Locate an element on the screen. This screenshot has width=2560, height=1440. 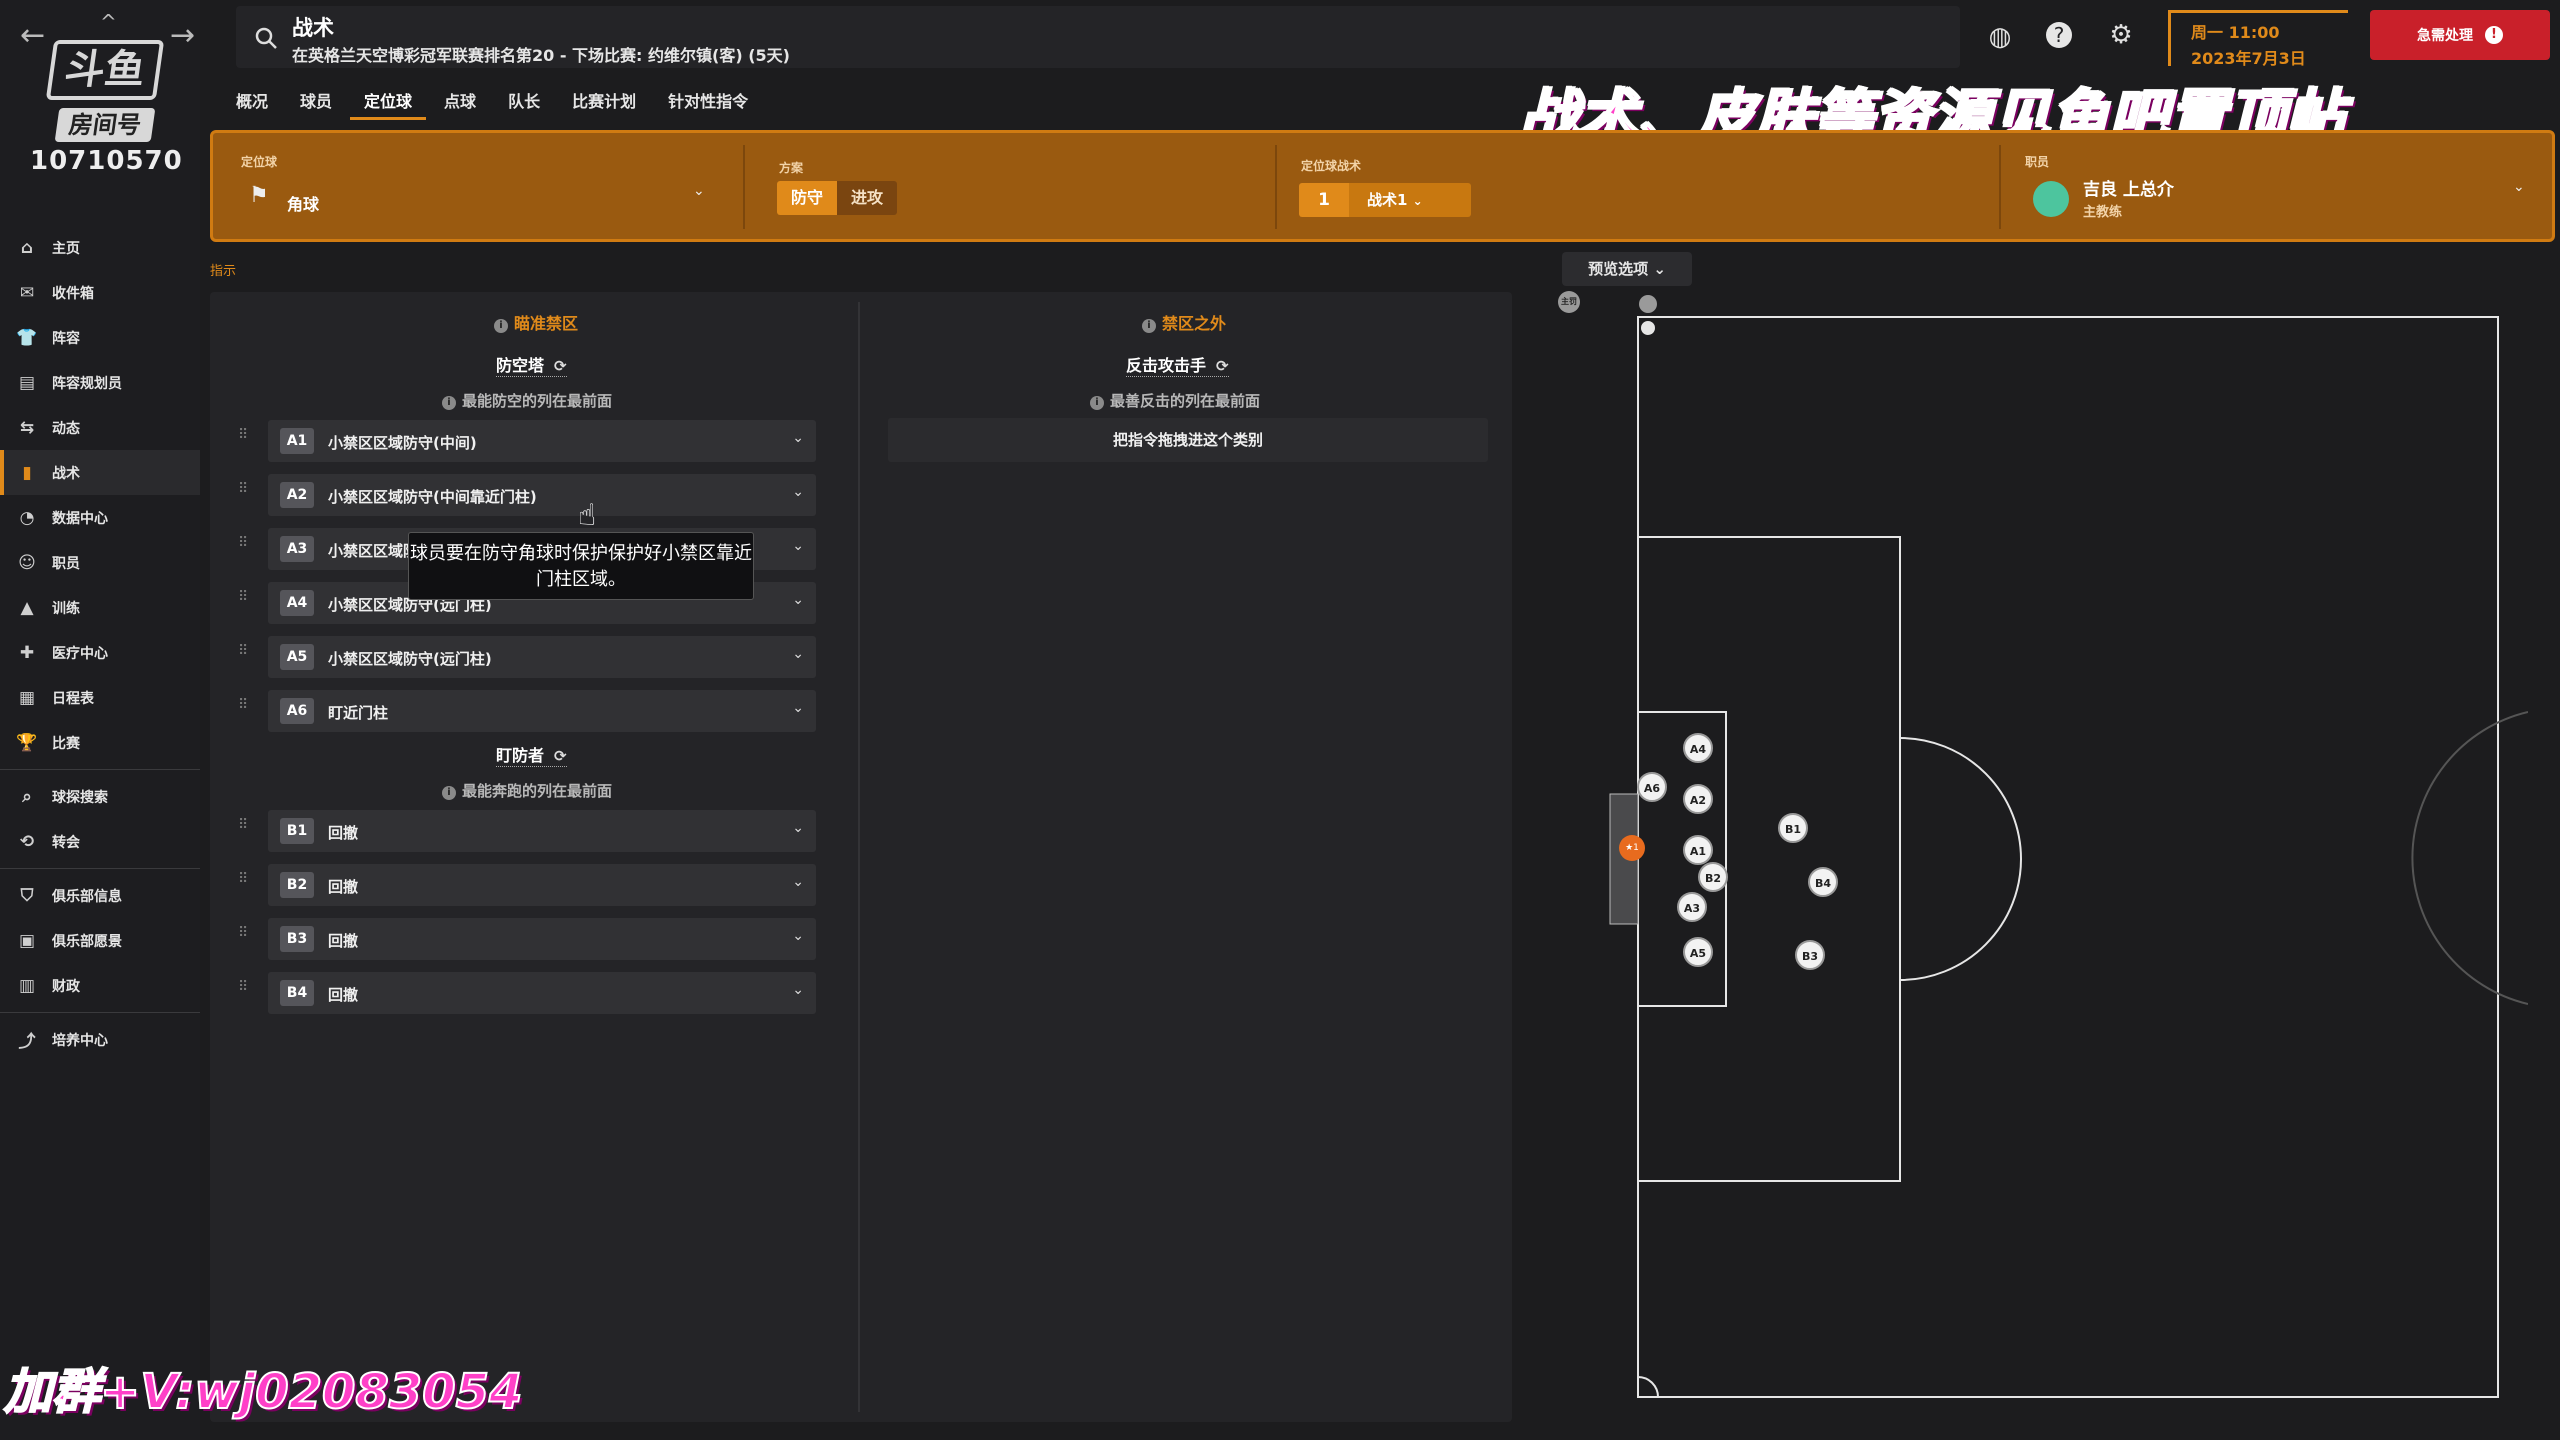
sidebar-item-14: ⛉ 俱乐部信息 is located at coordinates (100, 895).